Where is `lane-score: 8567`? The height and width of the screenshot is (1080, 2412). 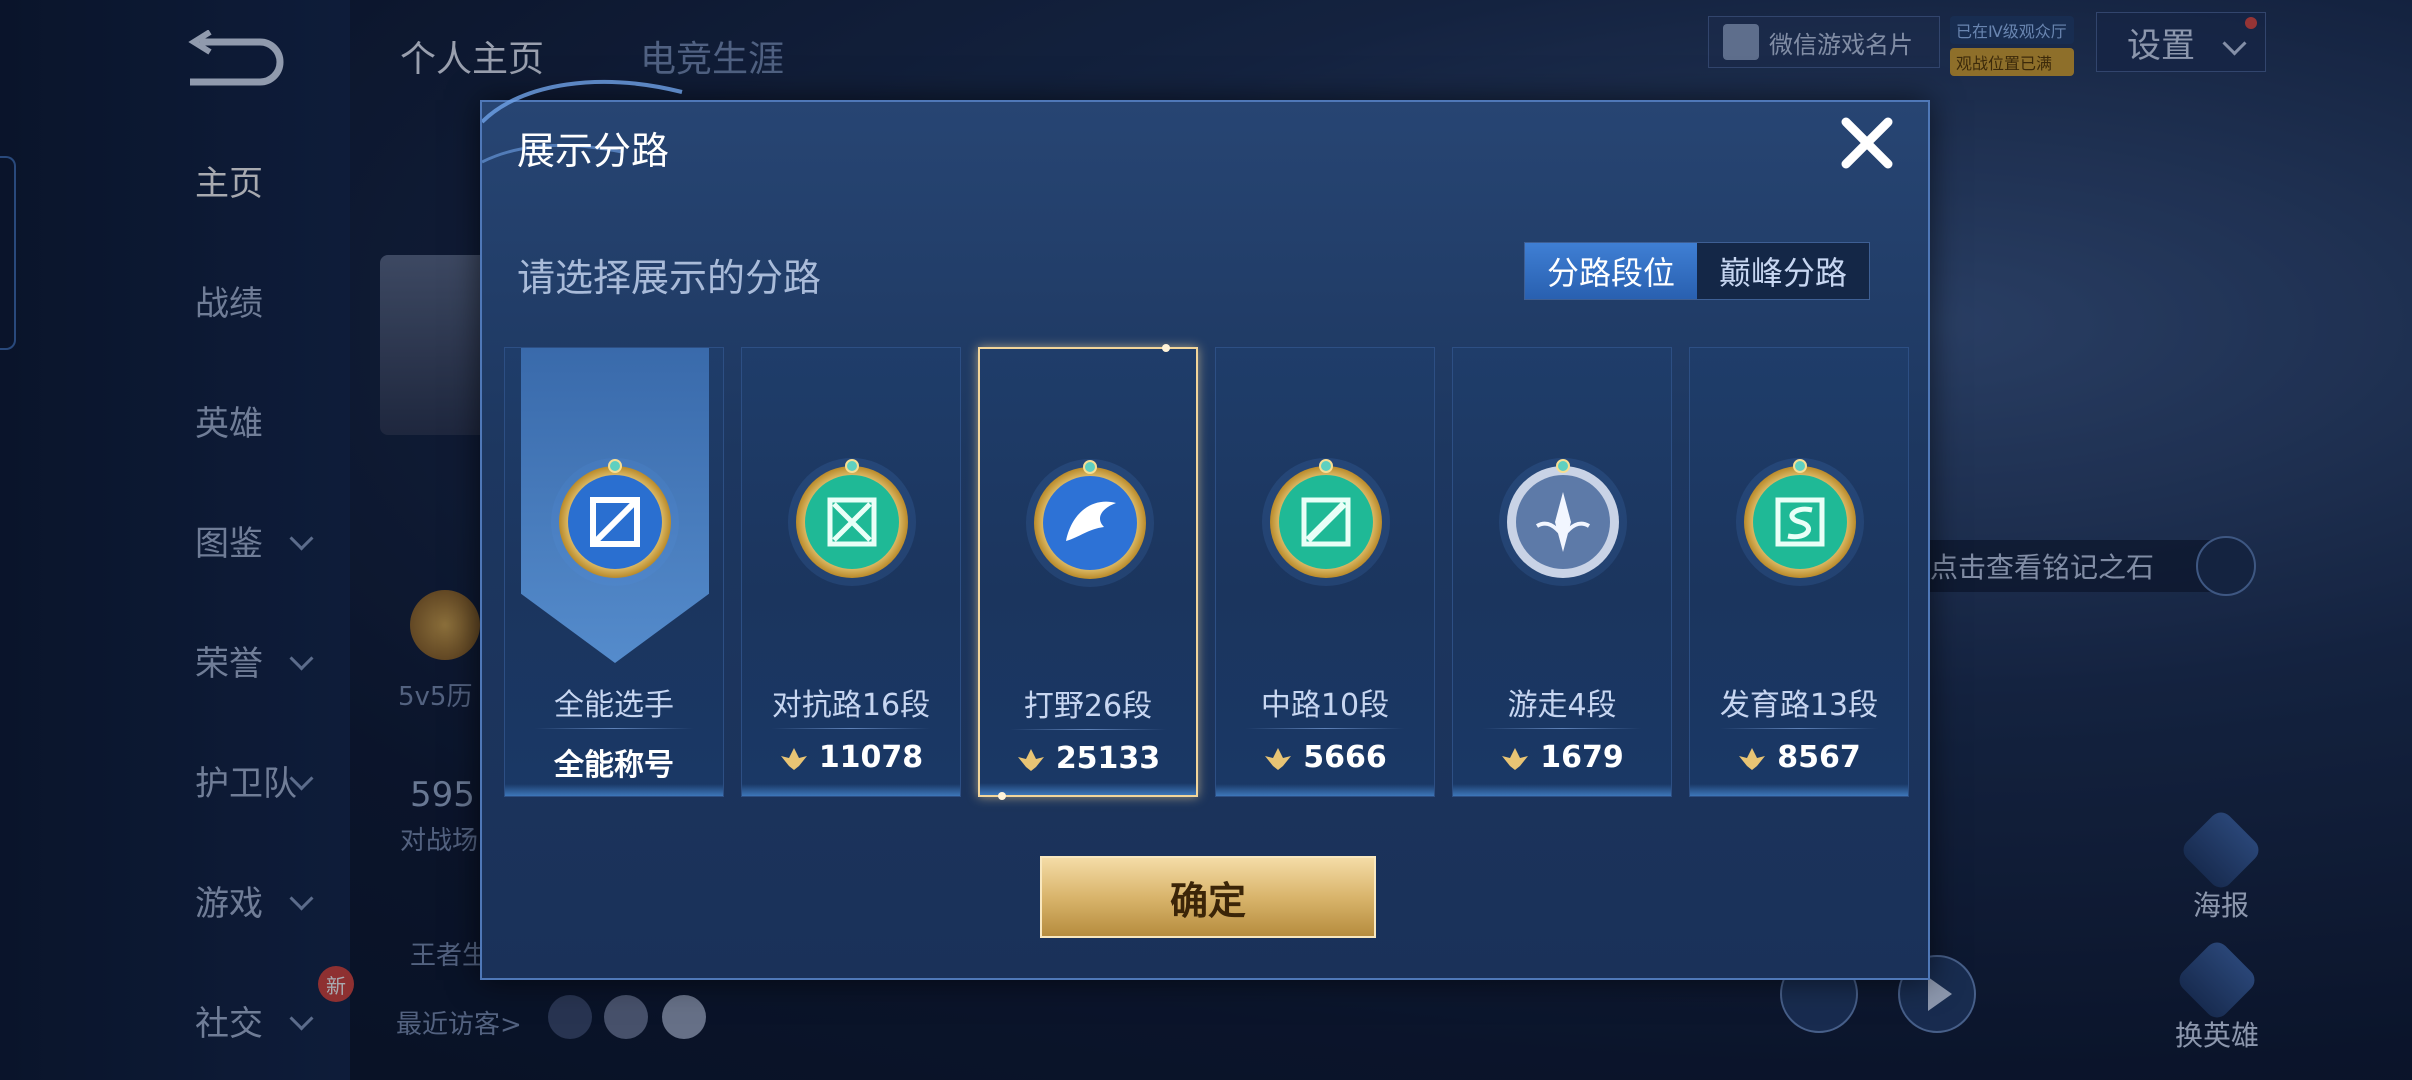
lane-score: 8567 is located at coordinates (1799, 757).